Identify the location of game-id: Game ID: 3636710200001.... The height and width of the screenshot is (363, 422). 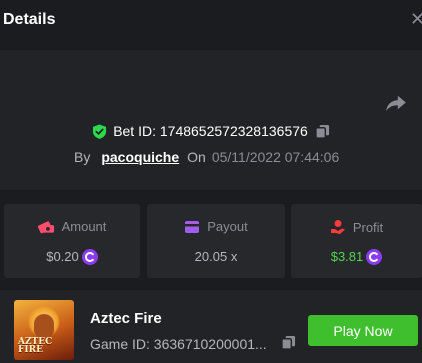
(178, 344).